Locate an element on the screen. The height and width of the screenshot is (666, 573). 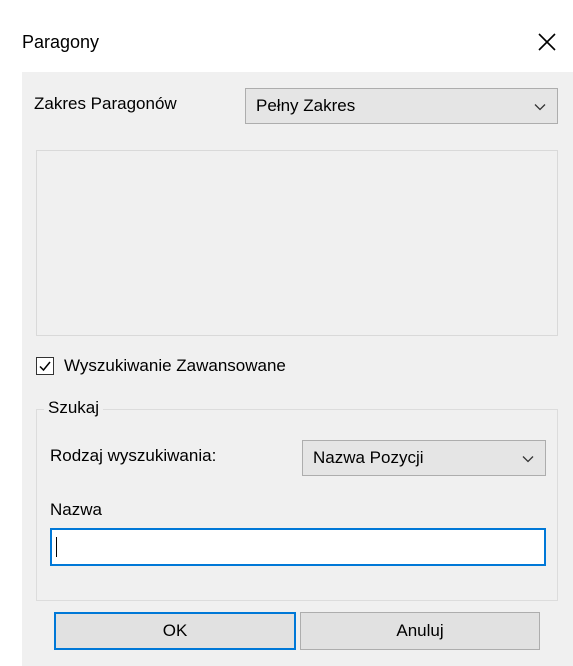
range-label: Zakres Paragonów is located at coordinates (105, 103).